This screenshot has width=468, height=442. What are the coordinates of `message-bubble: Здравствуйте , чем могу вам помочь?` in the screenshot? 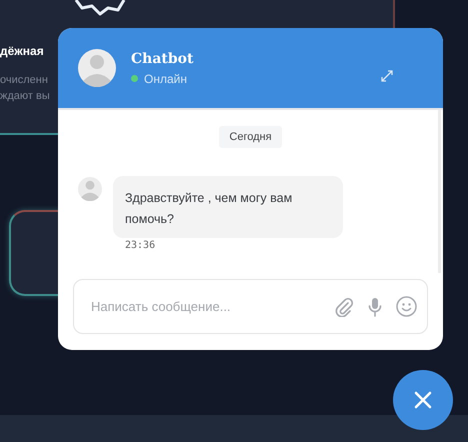 It's located at (228, 207).